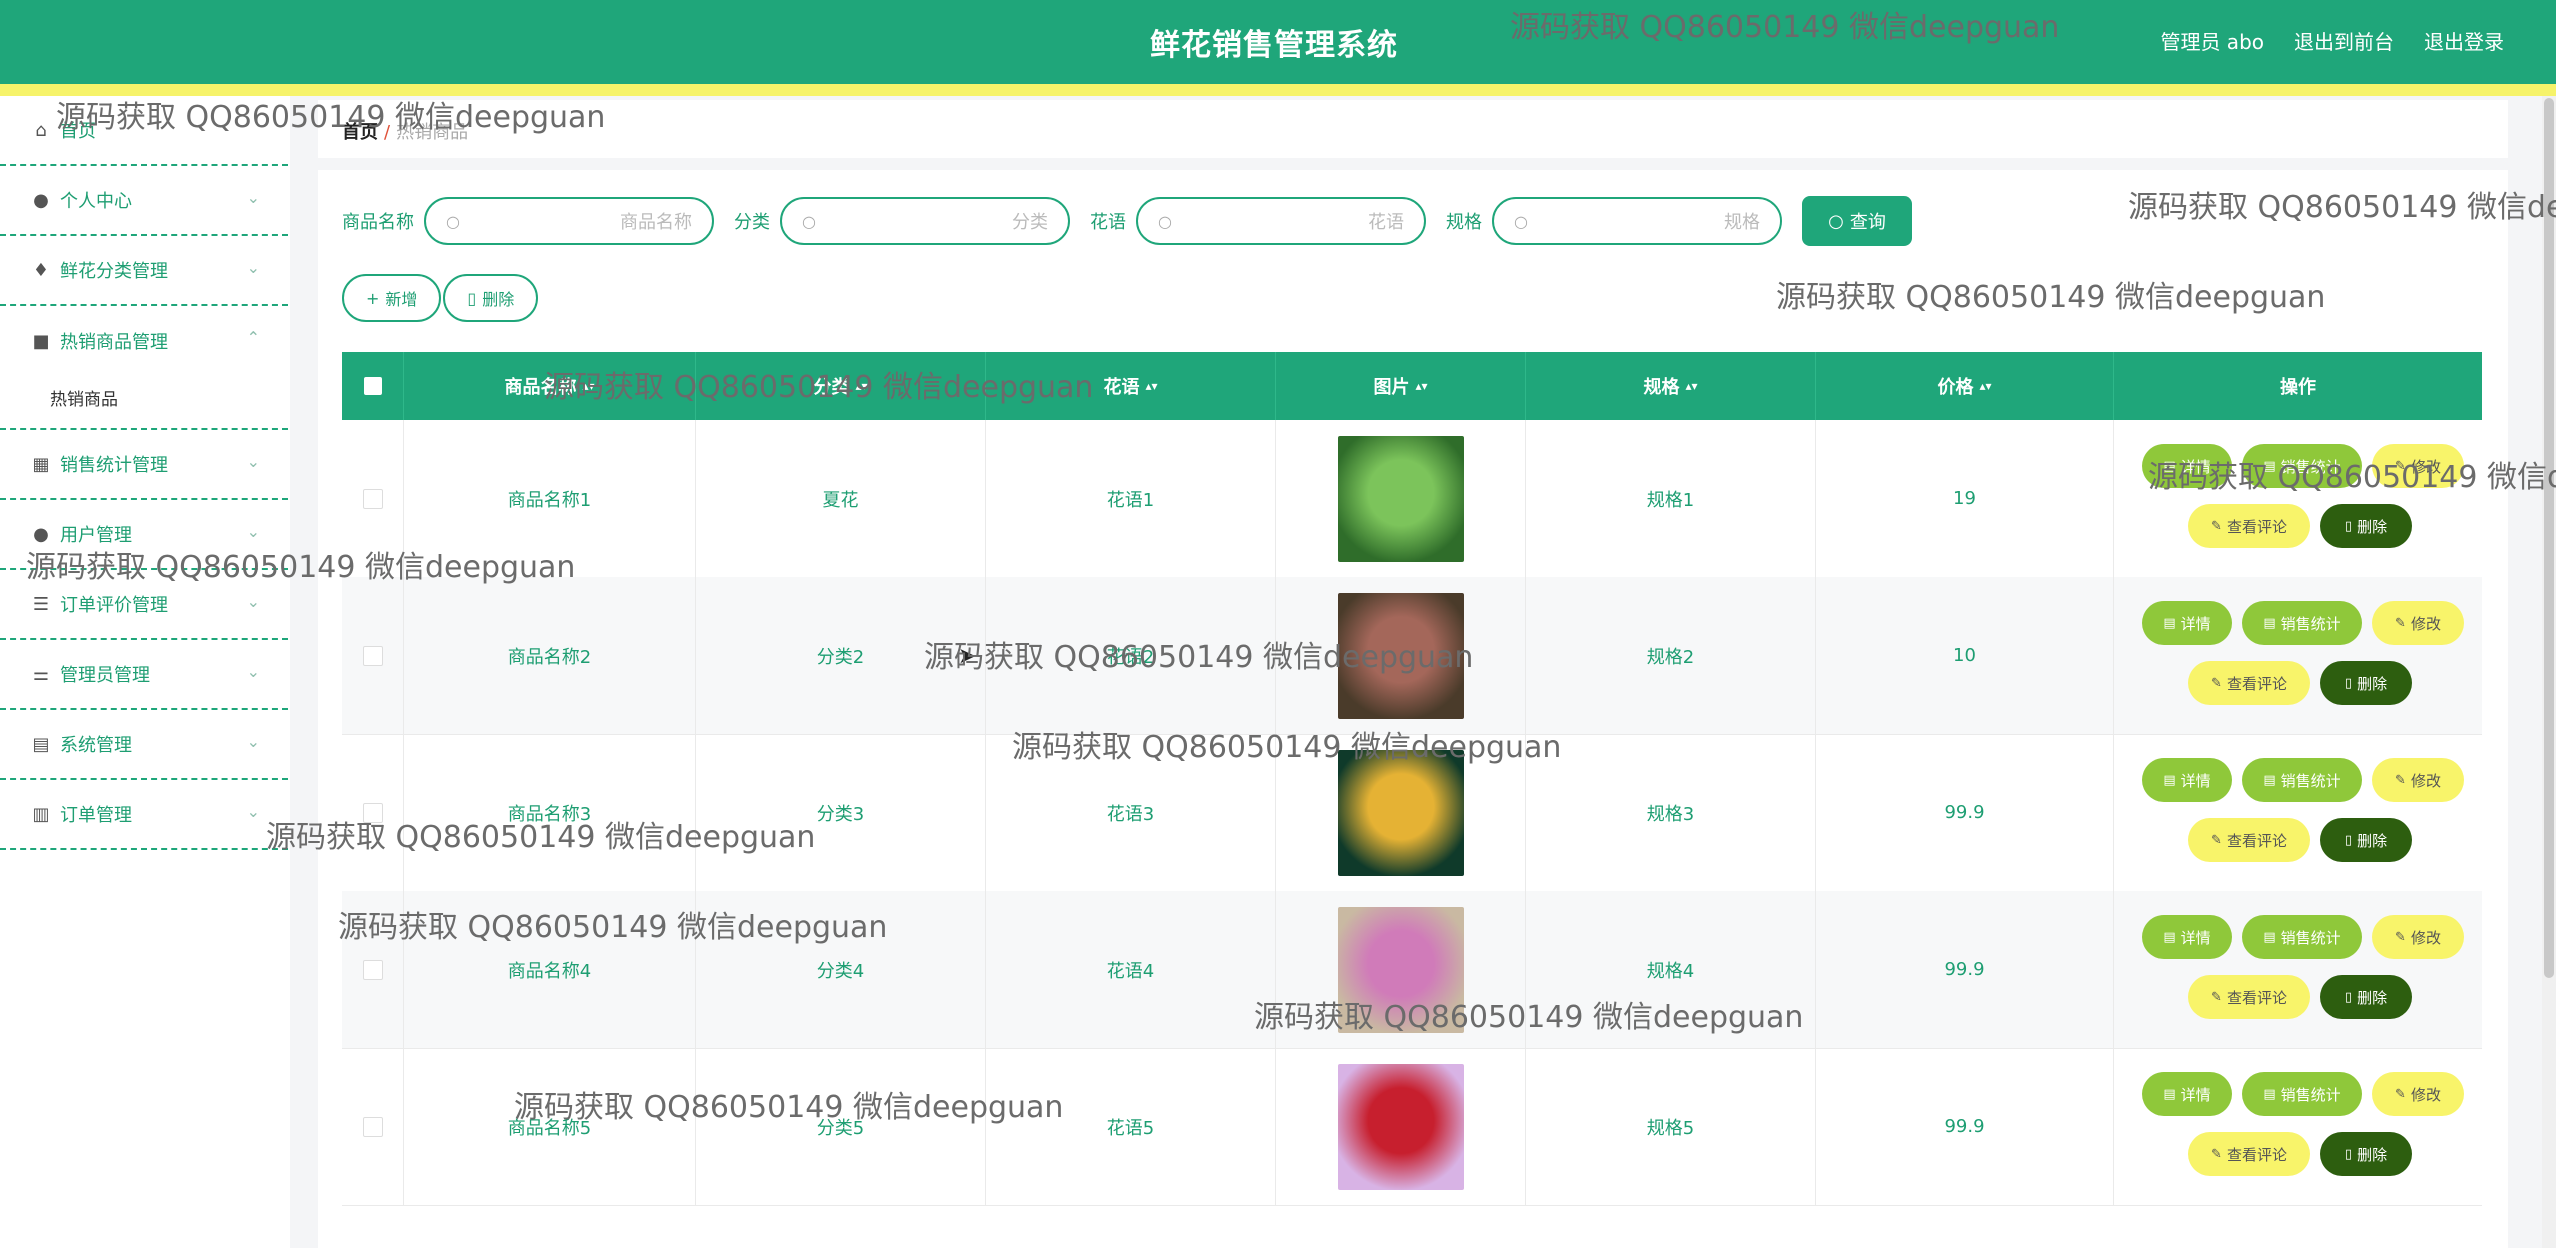  What do you see at coordinates (1985, 386) in the screenshot?
I see `sort-icon: ▴▾` at bounding box center [1985, 386].